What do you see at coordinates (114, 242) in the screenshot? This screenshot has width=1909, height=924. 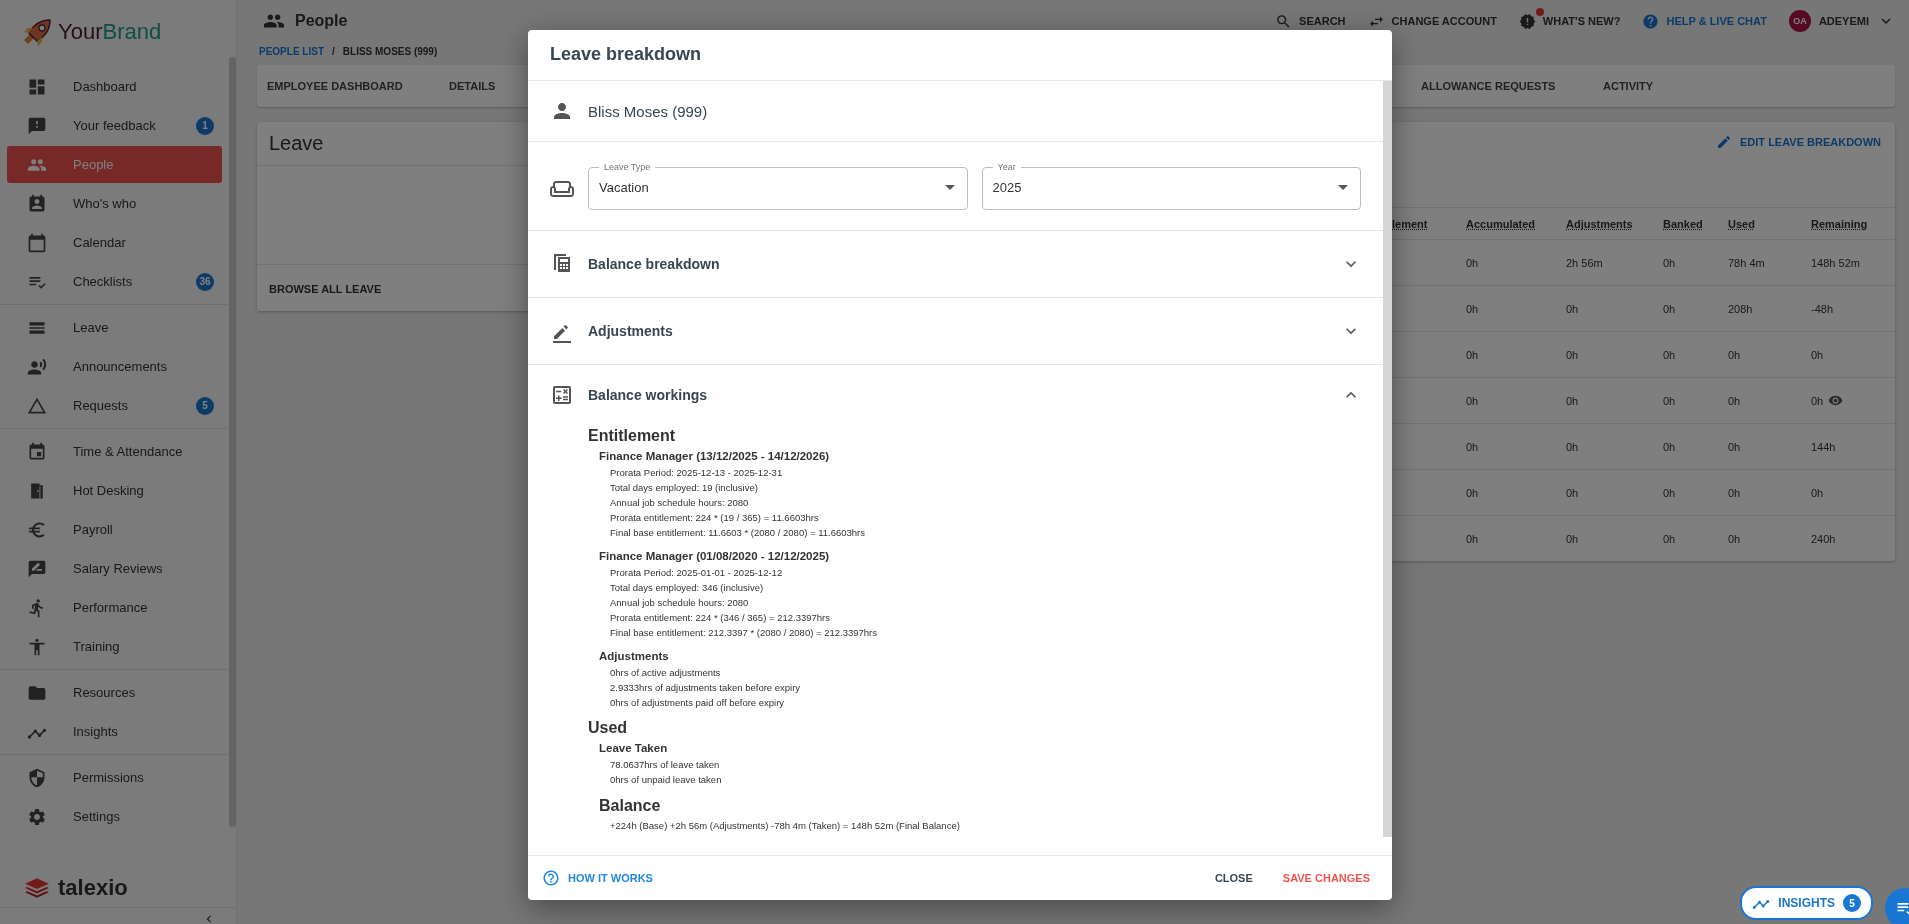 I see `nav-item: Calendar` at bounding box center [114, 242].